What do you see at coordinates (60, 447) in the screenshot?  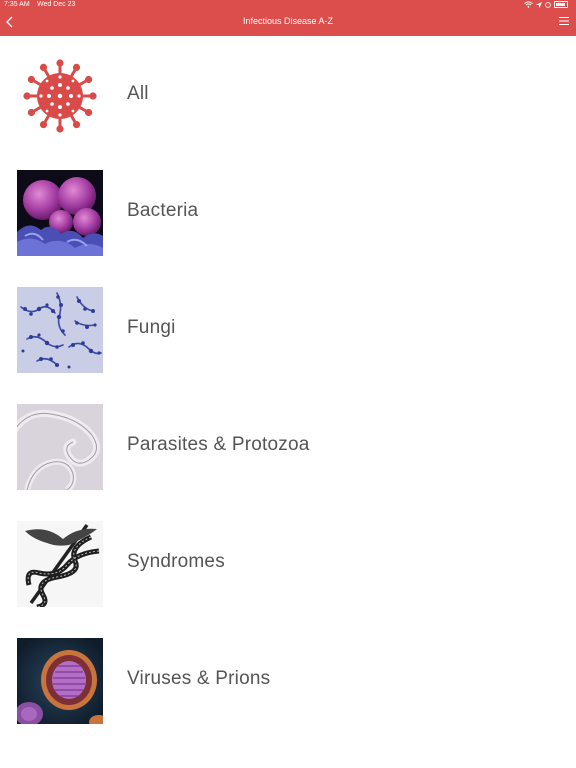 I see `parasites-image` at bounding box center [60, 447].